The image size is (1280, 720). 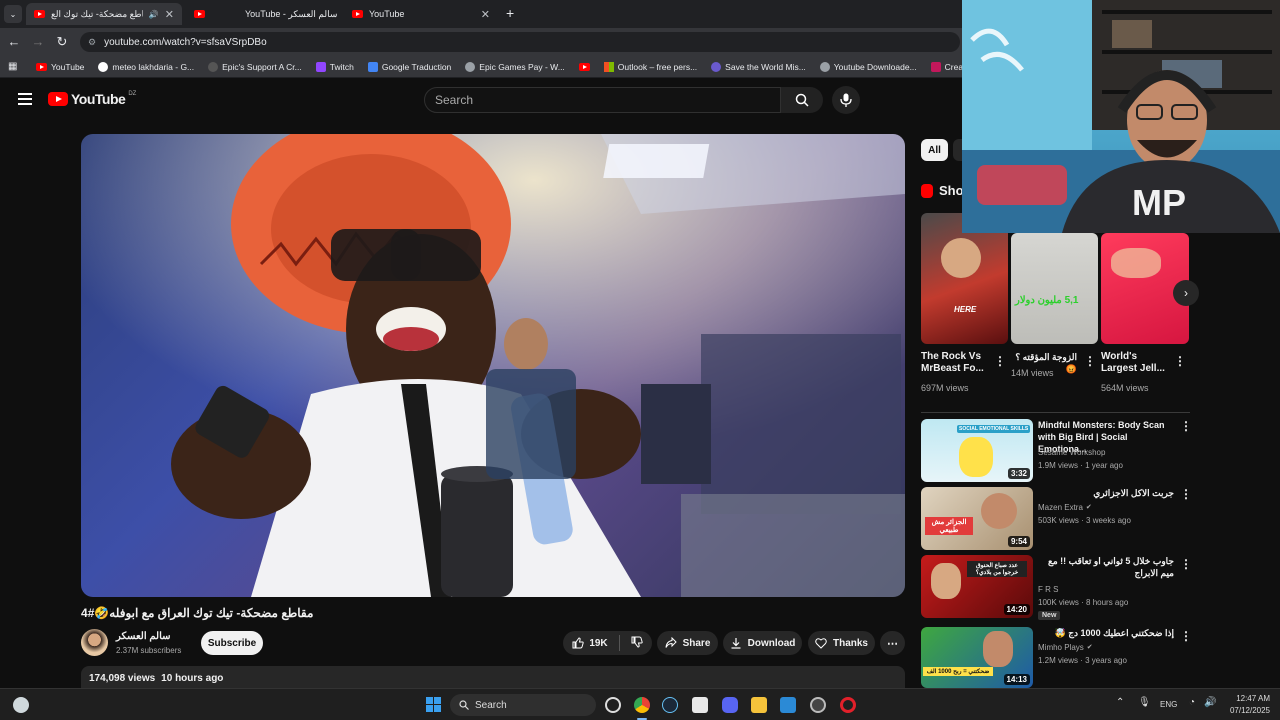 I want to click on back-icon: ←, so click(x=14, y=41).